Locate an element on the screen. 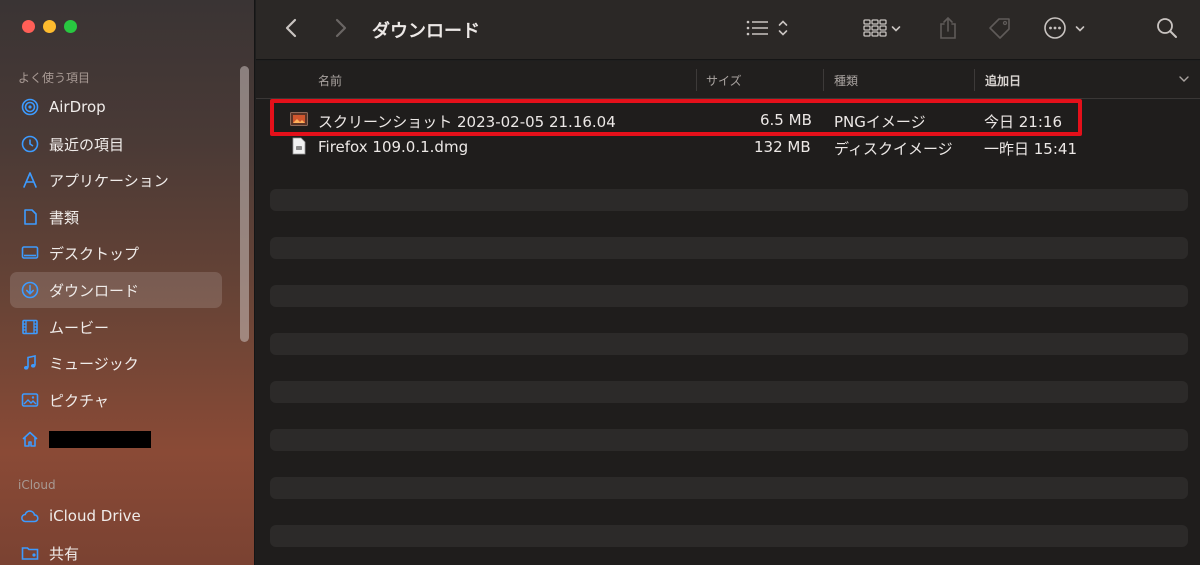 This screenshot has width=1200, height=565. sidebar-item-recents: 最近の項目 is located at coordinates (116, 144).